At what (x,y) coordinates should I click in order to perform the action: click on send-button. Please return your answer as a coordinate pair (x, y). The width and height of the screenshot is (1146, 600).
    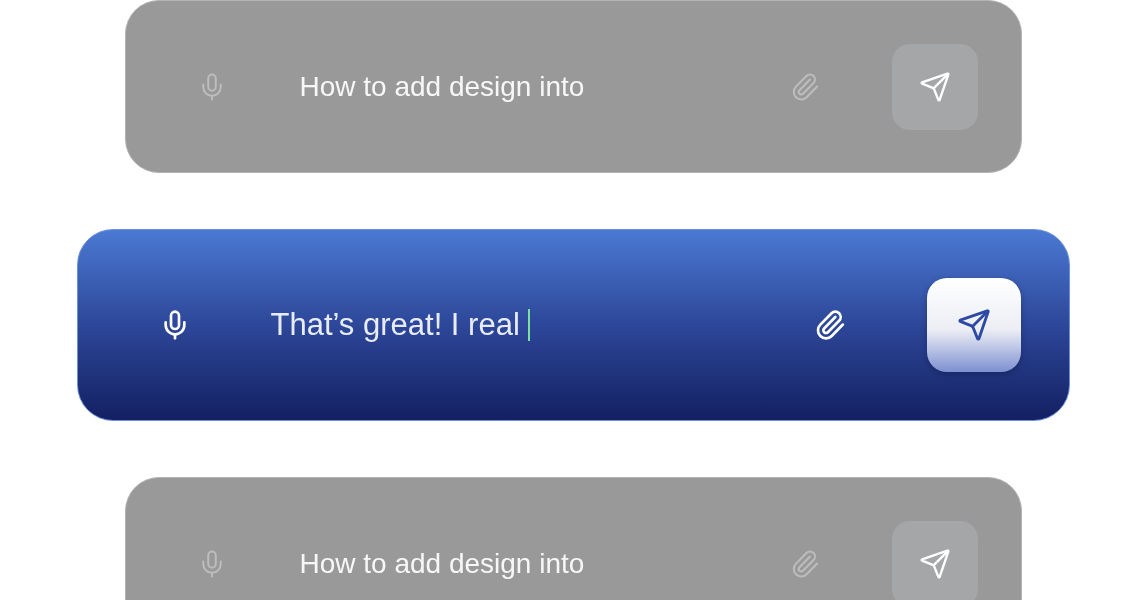
    Looking at the image, I should click on (973, 325).